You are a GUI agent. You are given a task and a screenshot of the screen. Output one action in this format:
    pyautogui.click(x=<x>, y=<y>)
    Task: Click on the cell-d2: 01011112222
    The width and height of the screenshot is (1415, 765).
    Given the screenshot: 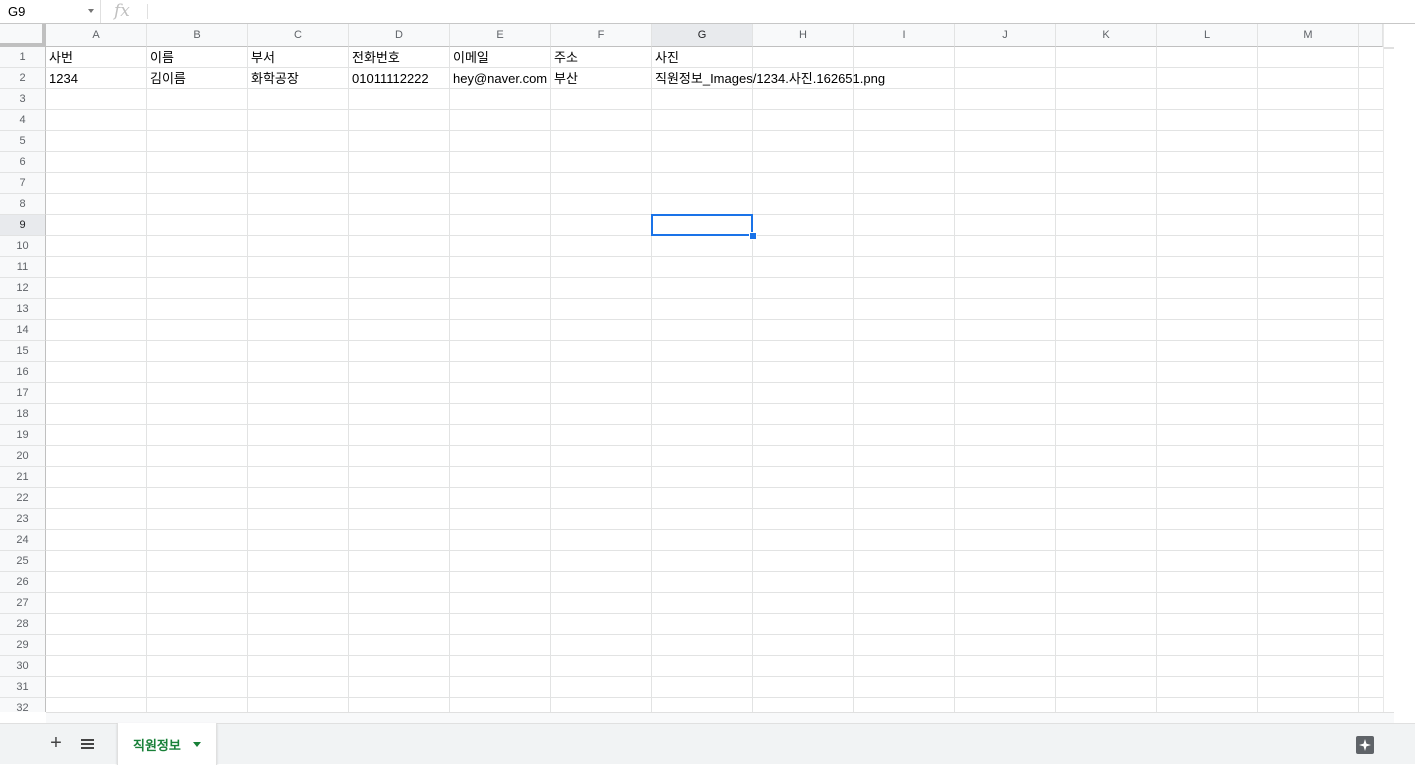 What is the action you would take?
    pyautogui.click(x=389, y=78)
    